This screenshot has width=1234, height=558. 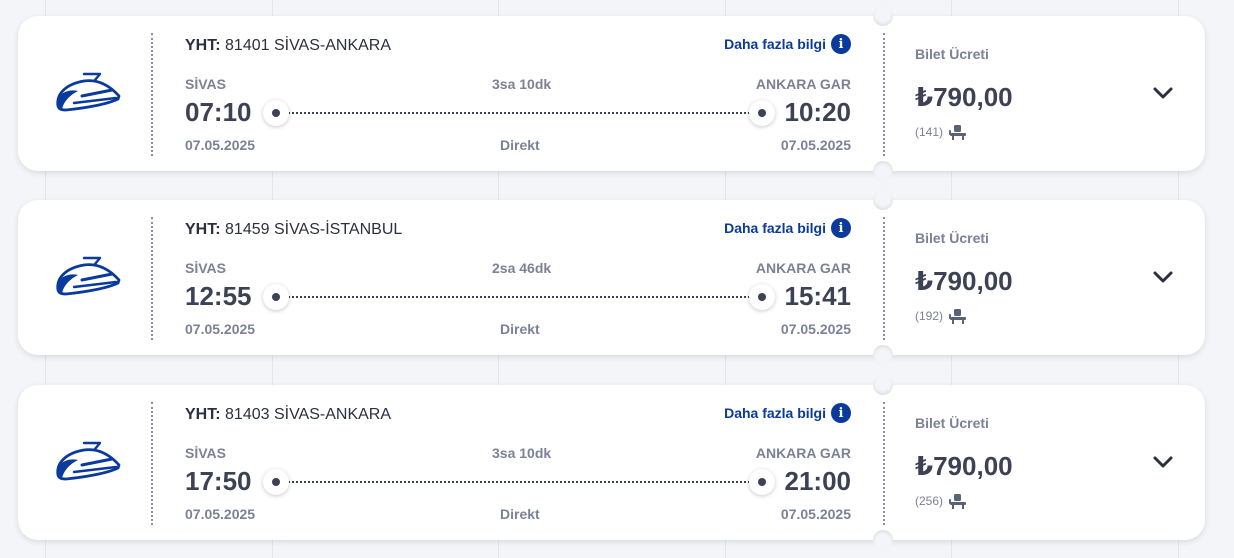 What do you see at coordinates (314, 229) in the screenshot?
I see `route-name: 81459 SİVAS-İSTANBUL` at bounding box center [314, 229].